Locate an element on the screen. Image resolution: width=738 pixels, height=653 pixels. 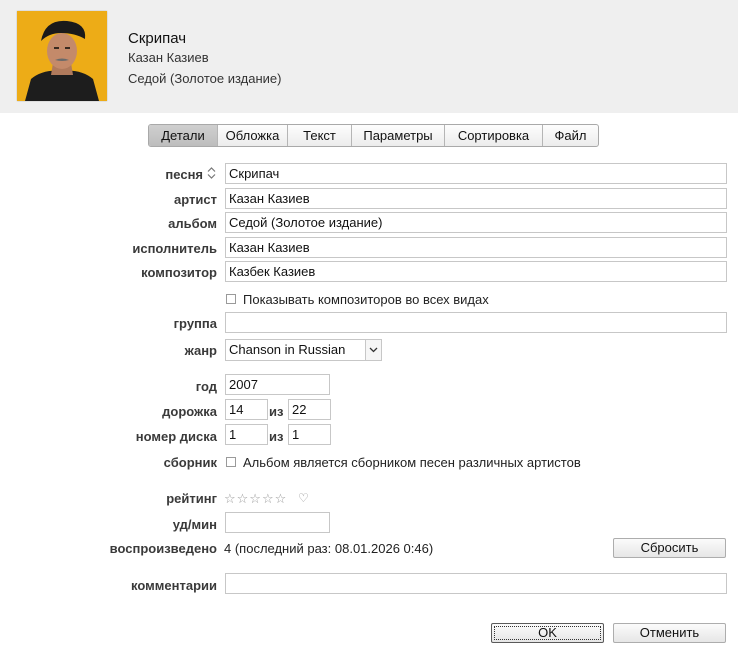
rating-stars: ☆☆☆☆☆ is located at coordinates (255, 499).